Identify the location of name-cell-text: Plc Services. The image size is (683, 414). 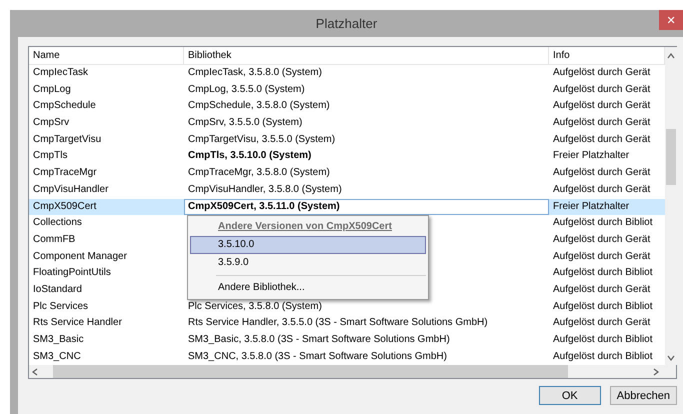
(61, 307).